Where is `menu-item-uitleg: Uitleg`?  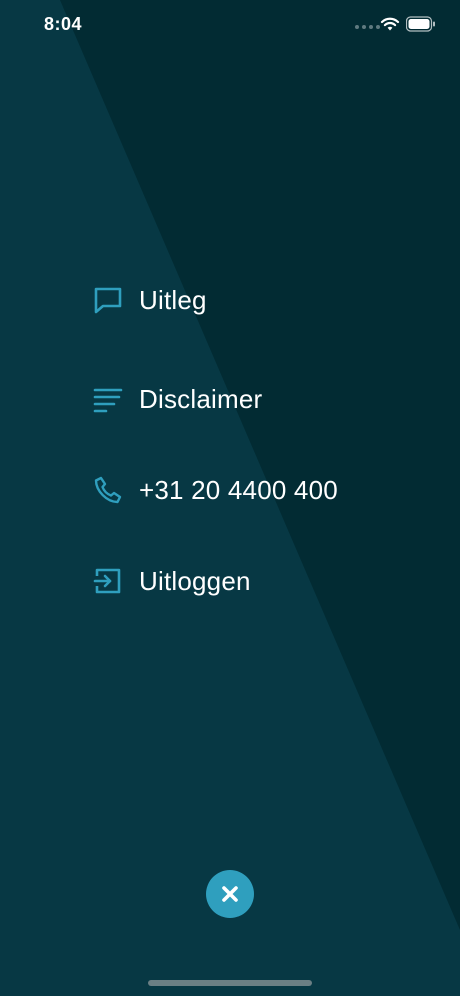 menu-item-uitleg: Uitleg is located at coordinates (149, 300).